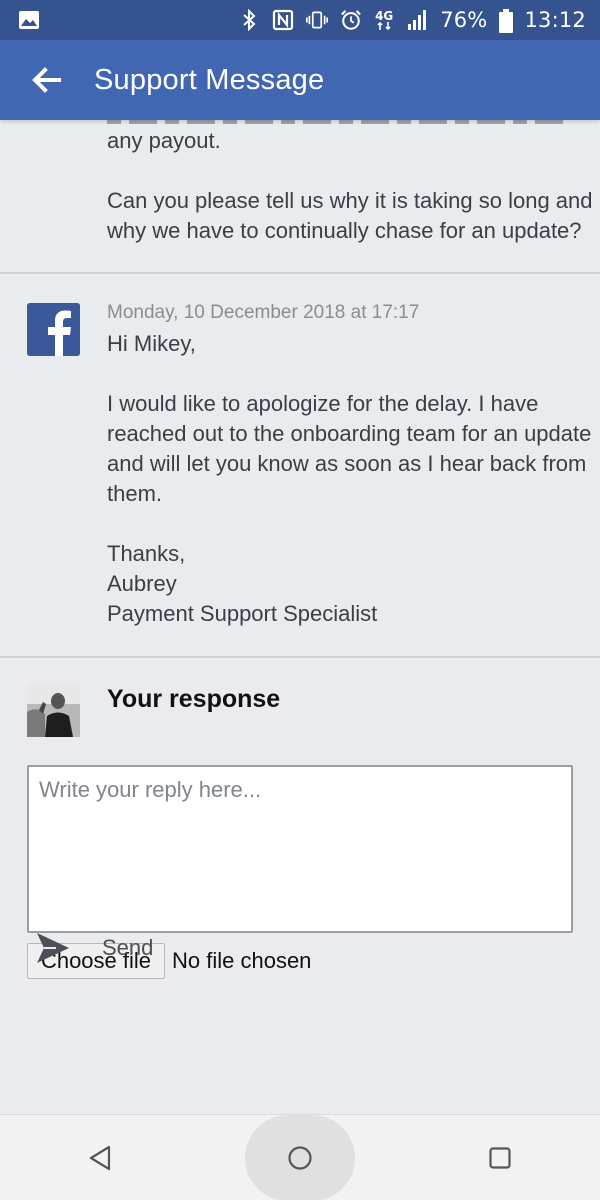  What do you see at coordinates (464, 20) in the screenshot?
I see `battery-percent: 76%` at bounding box center [464, 20].